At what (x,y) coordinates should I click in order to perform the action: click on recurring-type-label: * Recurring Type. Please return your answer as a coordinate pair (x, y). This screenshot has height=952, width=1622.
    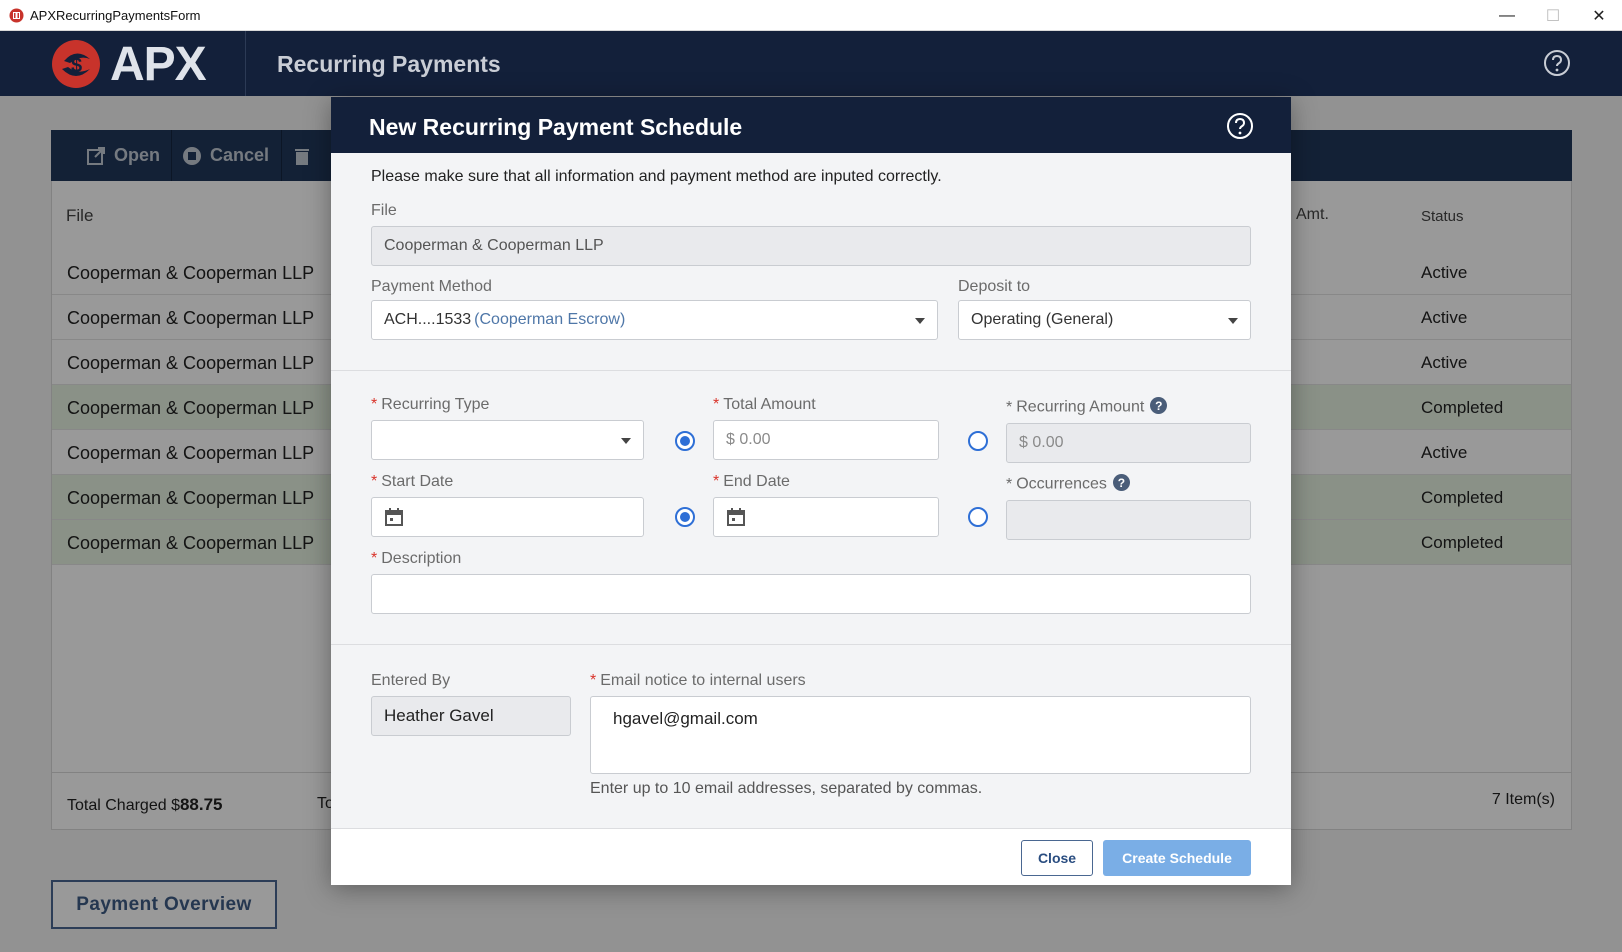
    Looking at the image, I should click on (430, 405).